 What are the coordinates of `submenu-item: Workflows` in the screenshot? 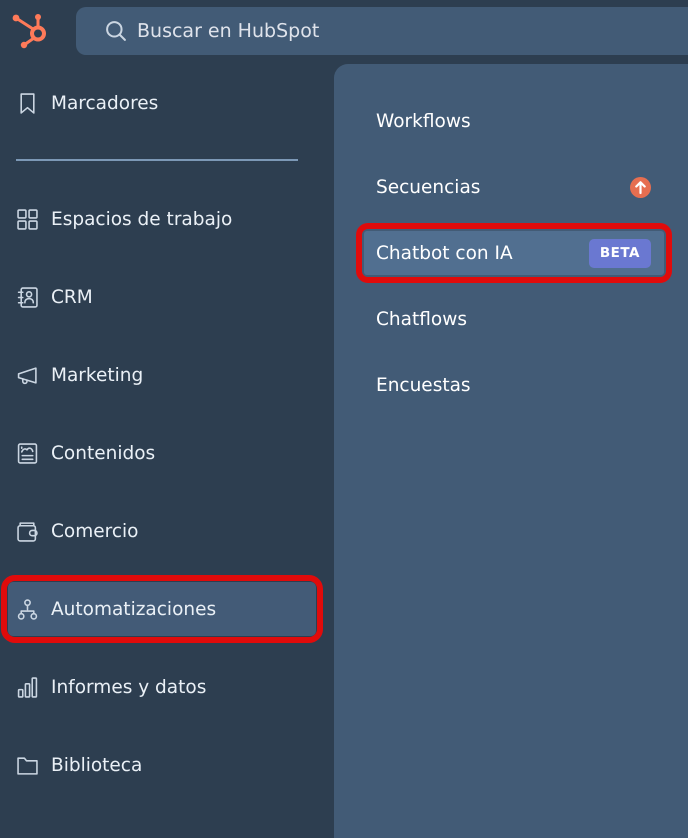 It's located at (514, 121).